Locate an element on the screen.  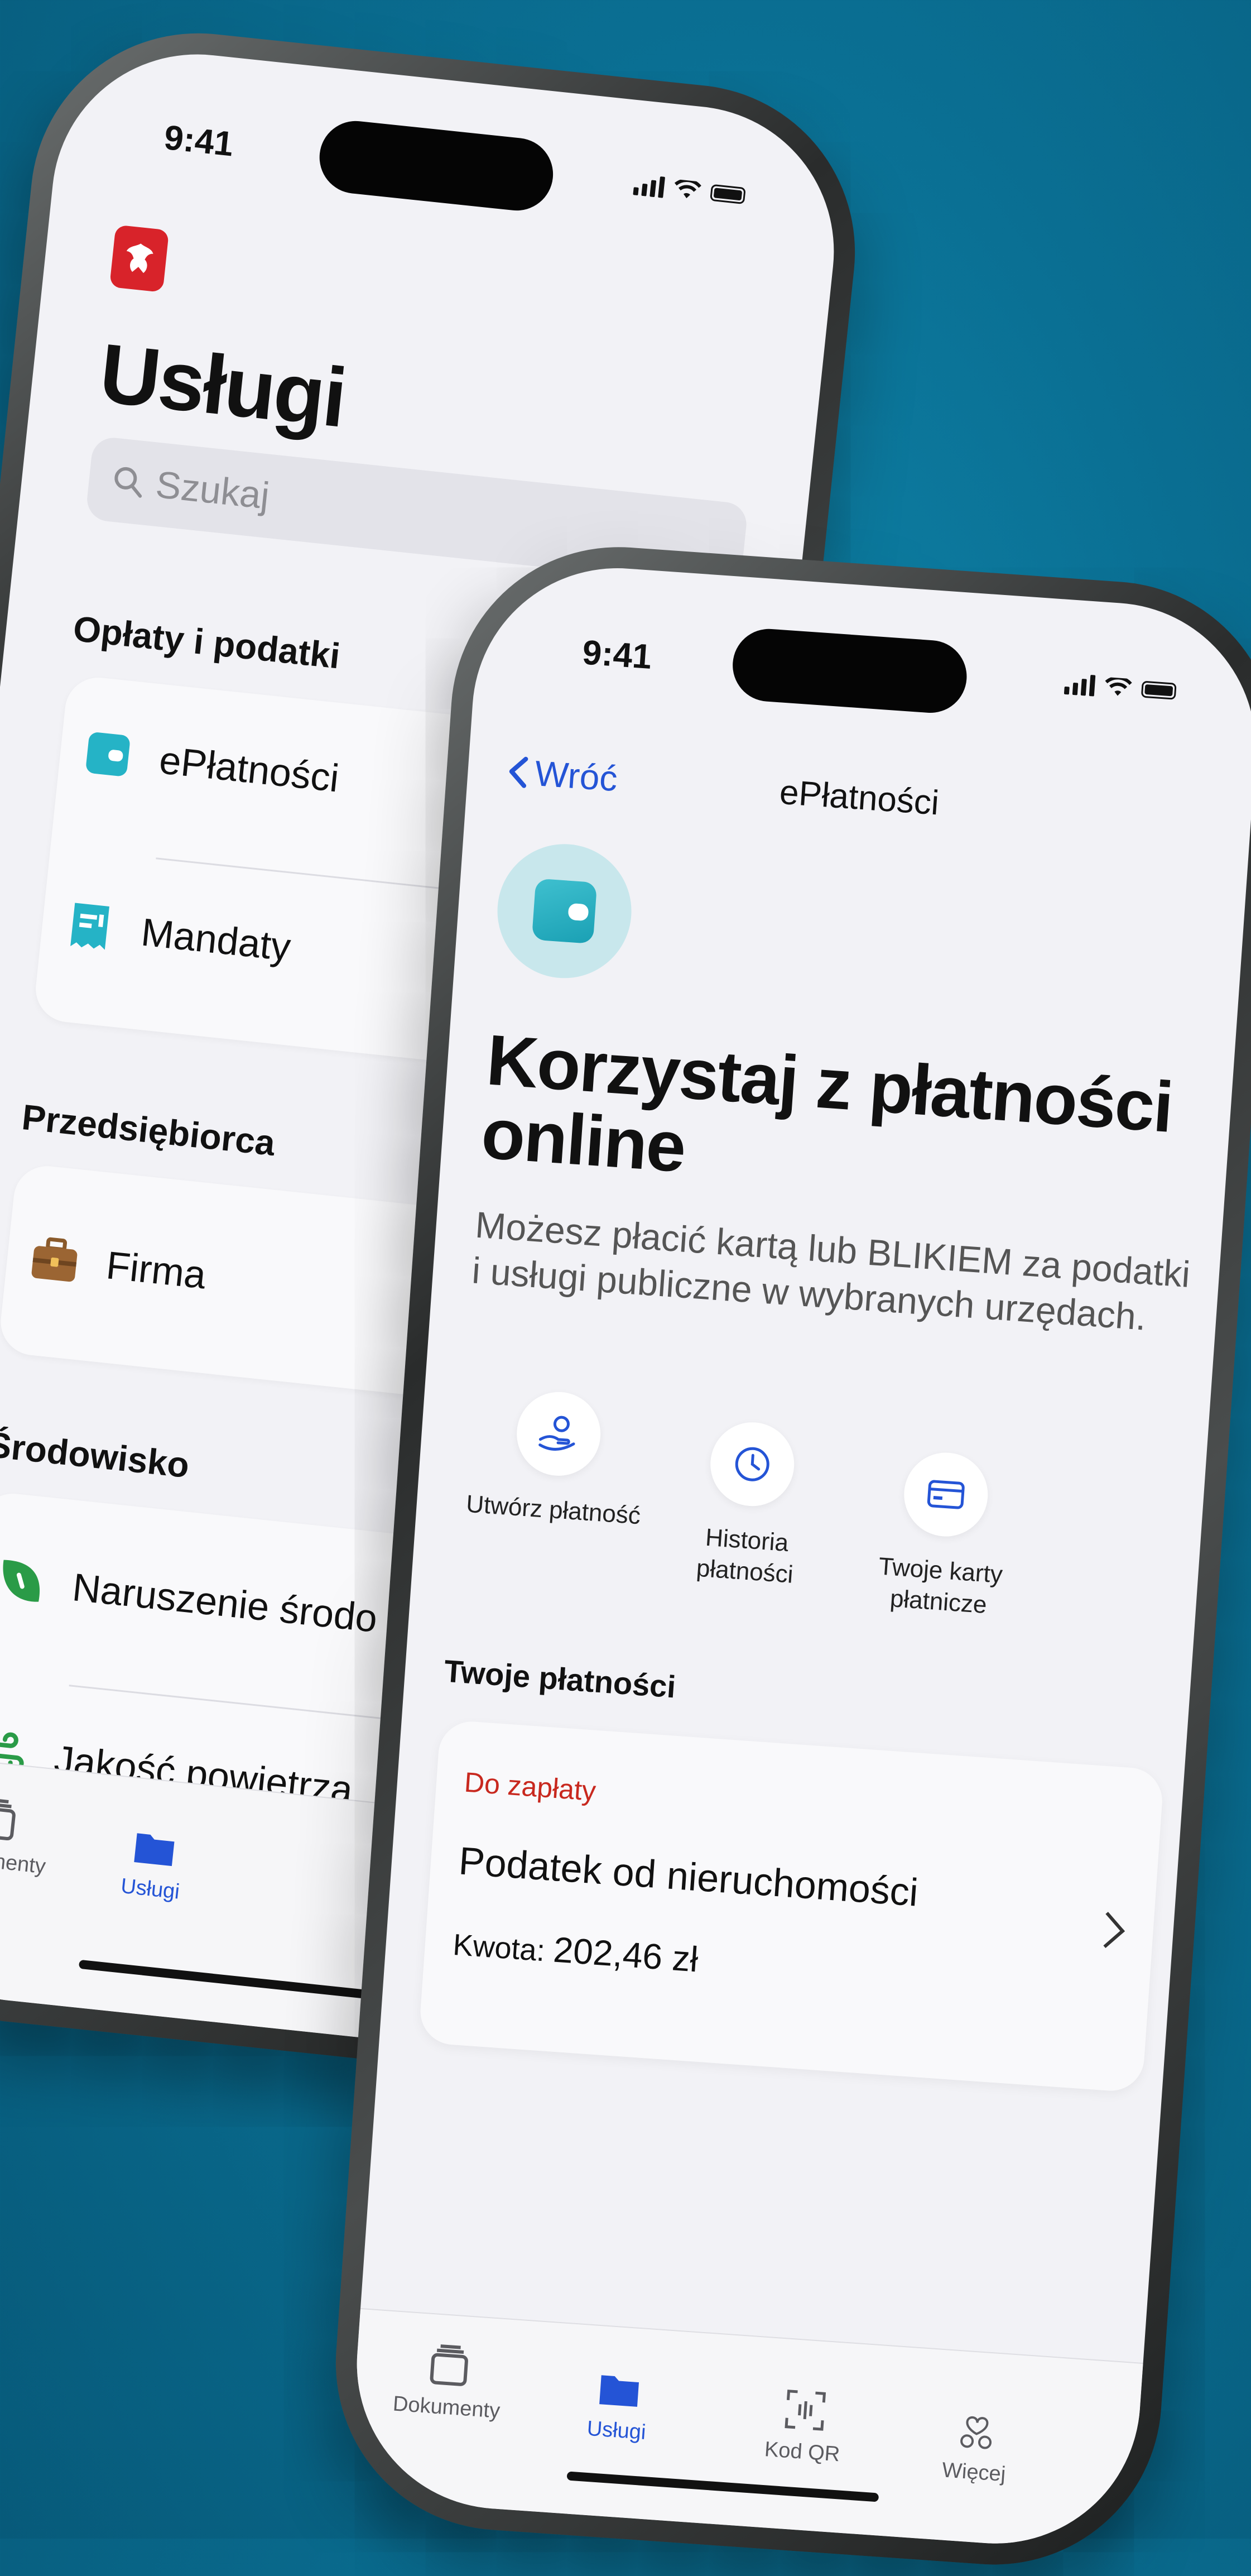
payment-amount: Kwota: 202,46 zł is located at coordinates (576, 1951).